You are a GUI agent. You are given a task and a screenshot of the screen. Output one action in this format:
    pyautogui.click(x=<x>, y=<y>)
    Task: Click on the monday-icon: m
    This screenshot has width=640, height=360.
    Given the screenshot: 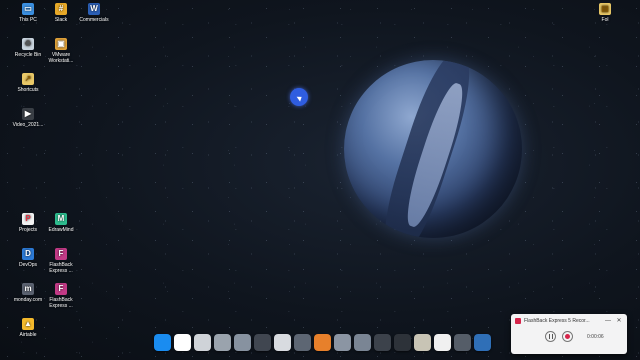 What is the action you would take?
    pyautogui.click(x=28, y=289)
    